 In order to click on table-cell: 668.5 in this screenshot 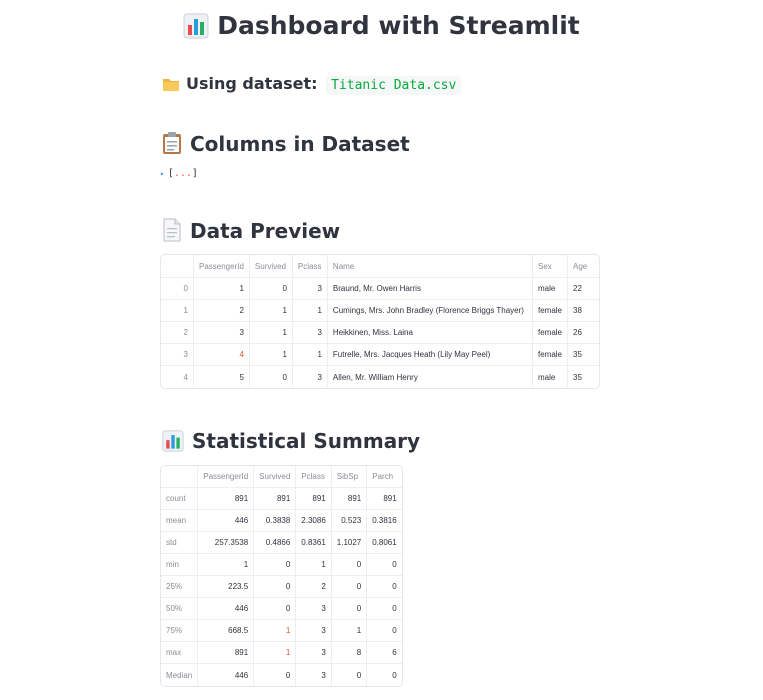, I will do `click(226, 631)`.